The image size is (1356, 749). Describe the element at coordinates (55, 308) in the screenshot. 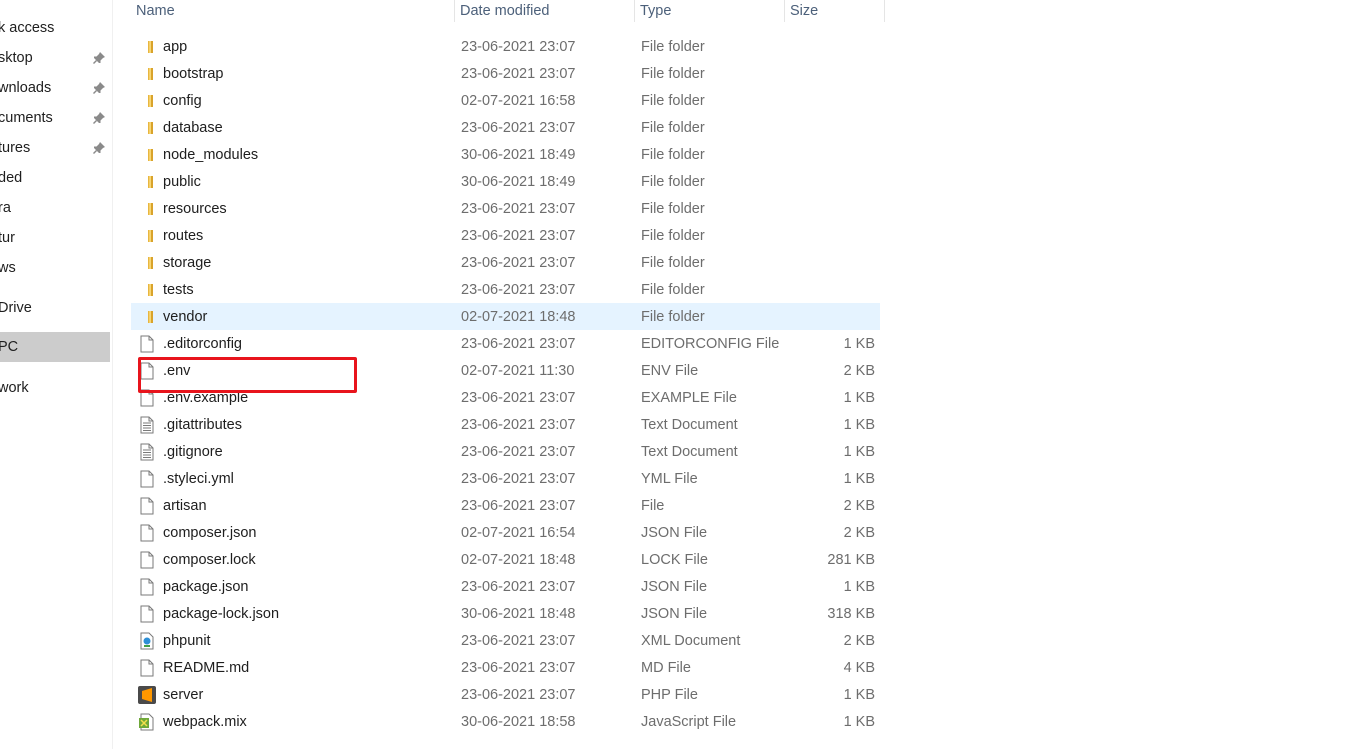

I see `sidebar-item-9: Drive` at that location.